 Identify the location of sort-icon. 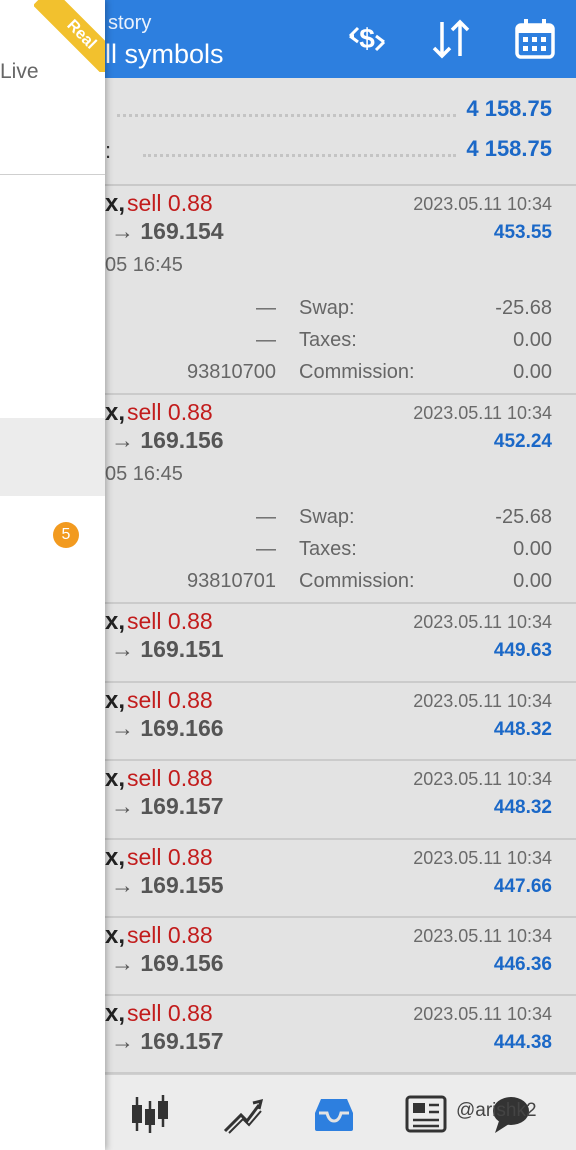
(451, 39).